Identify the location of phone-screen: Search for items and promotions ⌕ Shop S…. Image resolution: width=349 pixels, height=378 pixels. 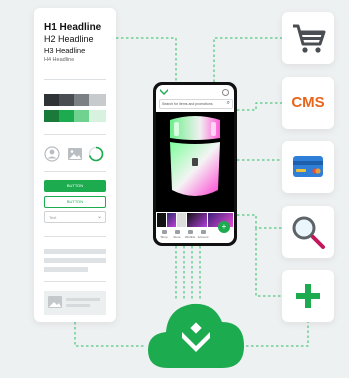
(195, 164).